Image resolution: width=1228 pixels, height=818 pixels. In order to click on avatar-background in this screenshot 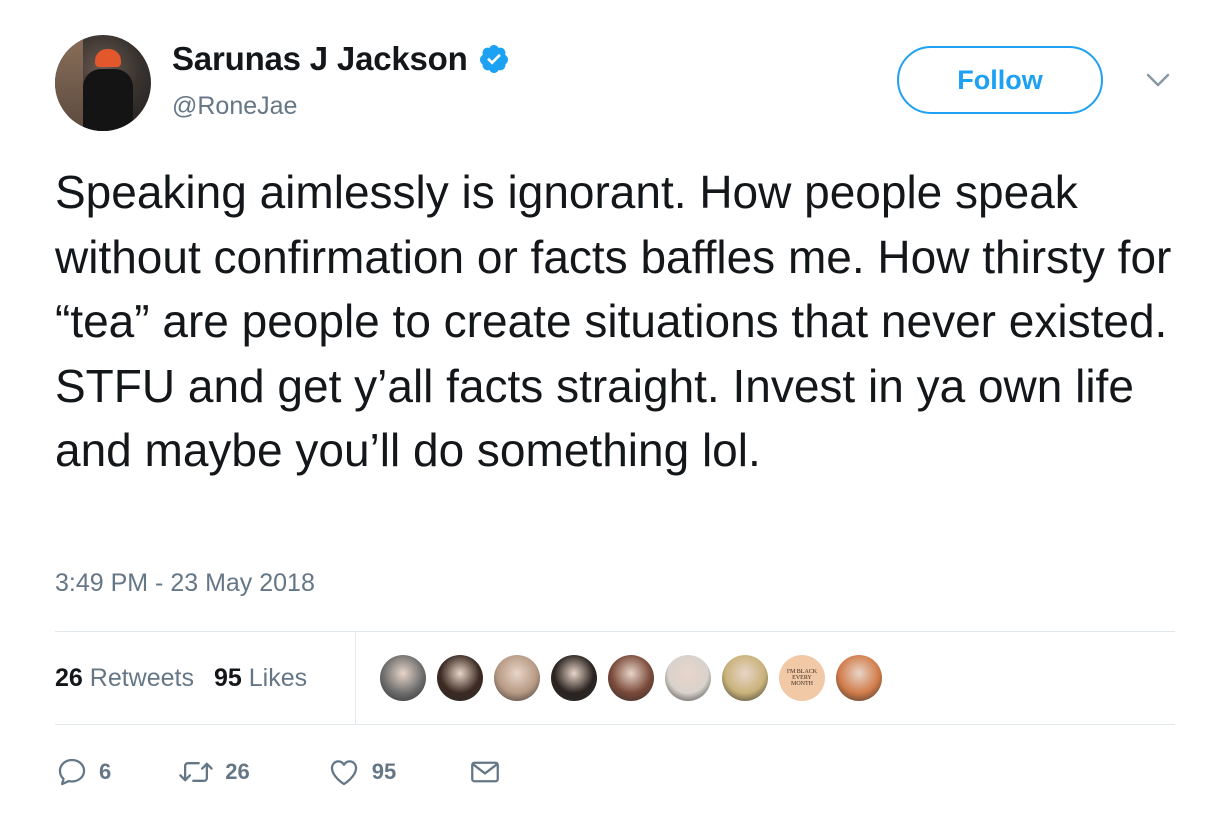, I will do `click(69, 83)`.